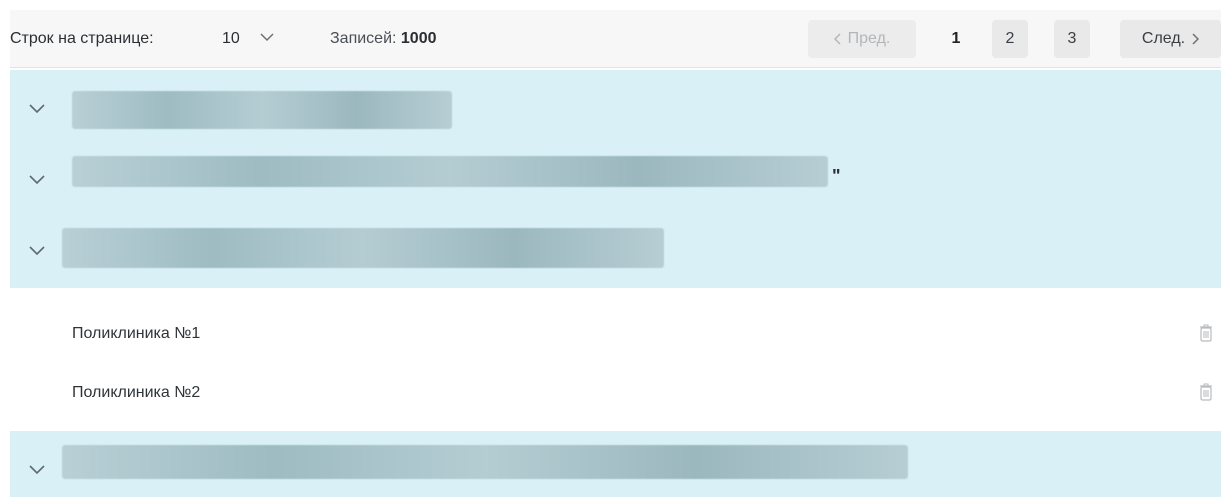  What do you see at coordinates (1072, 39) in the screenshot?
I see `page-button-3: 3` at bounding box center [1072, 39].